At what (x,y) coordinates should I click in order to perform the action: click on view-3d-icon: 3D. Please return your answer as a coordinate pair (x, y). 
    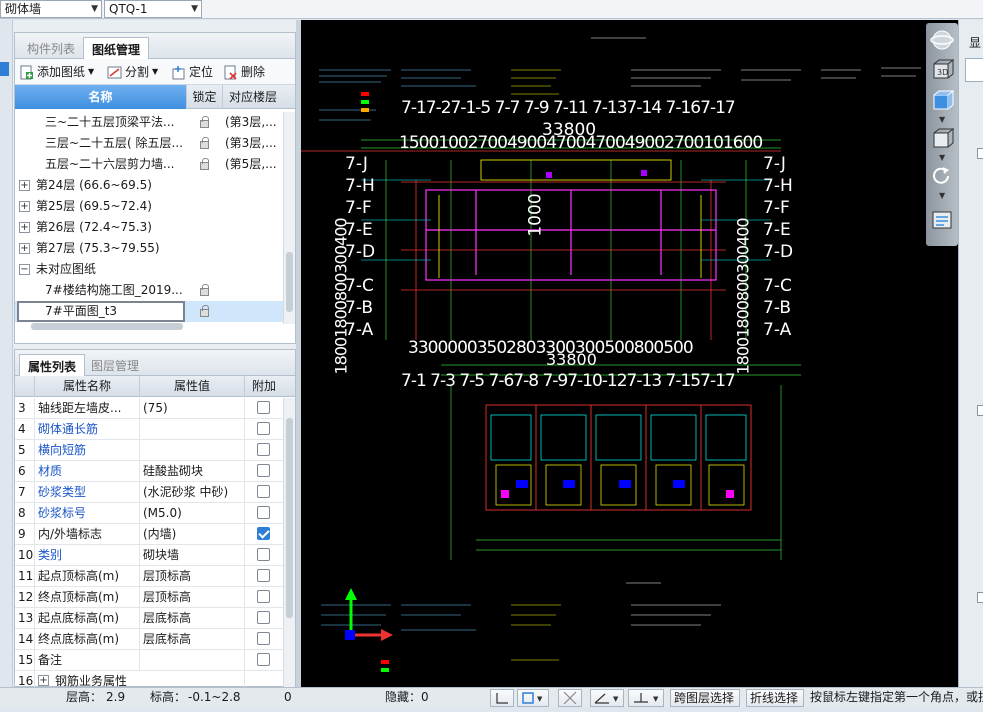
    Looking at the image, I should click on (942, 69).